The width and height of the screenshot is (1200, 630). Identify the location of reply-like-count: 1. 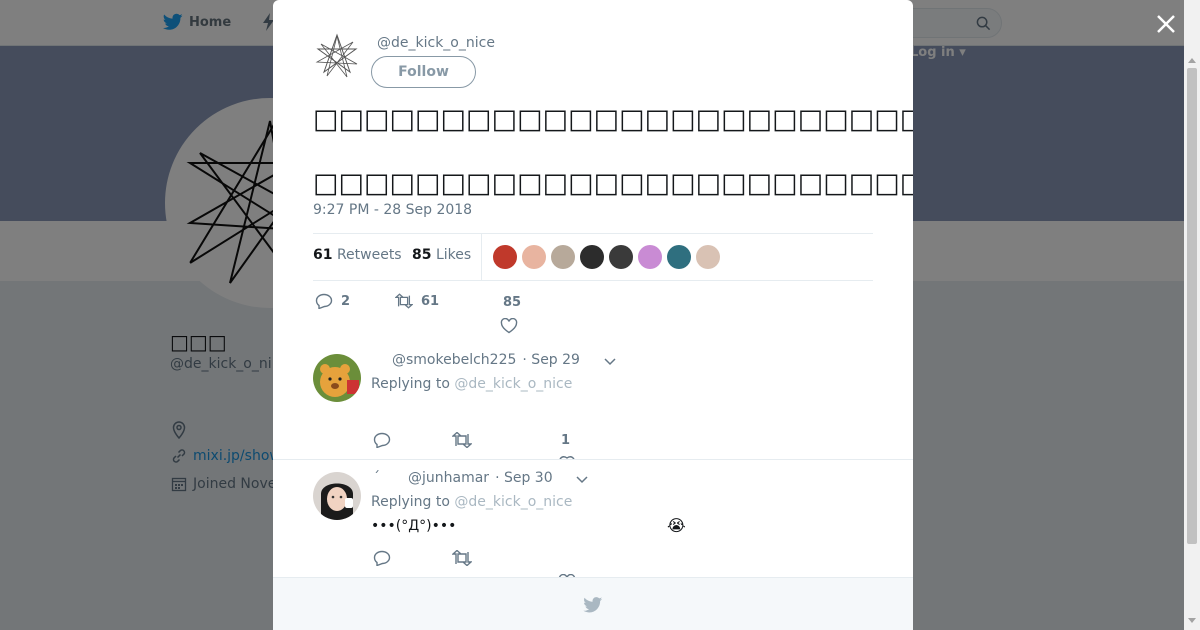
(566, 440).